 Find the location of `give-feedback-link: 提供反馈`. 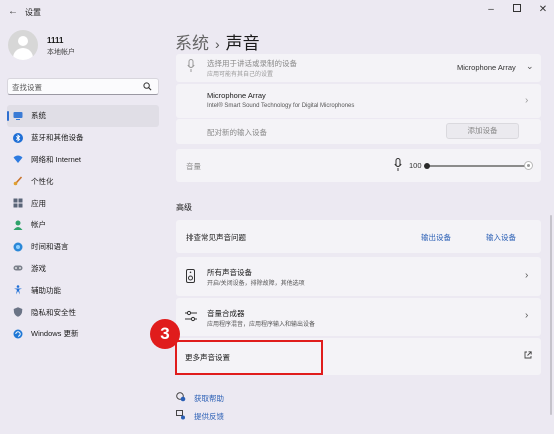

give-feedback-link: 提供反馈 is located at coordinates (209, 416).